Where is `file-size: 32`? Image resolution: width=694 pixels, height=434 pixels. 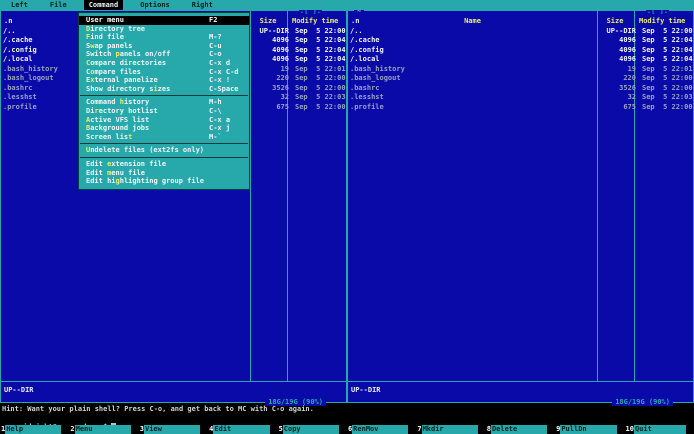 file-size: 32 is located at coordinates (631, 97).